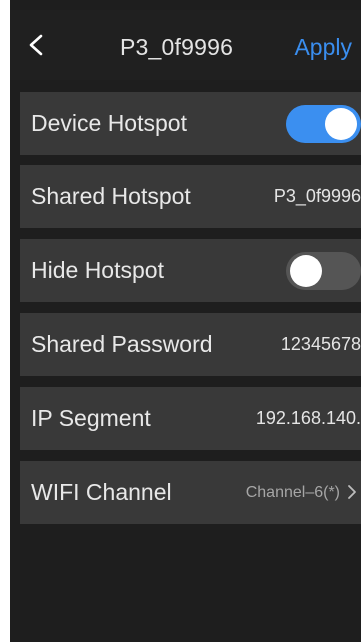 This screenshot has height=642, width=361. I want to click on page-title: P3_0f9996, so click(177, 47).